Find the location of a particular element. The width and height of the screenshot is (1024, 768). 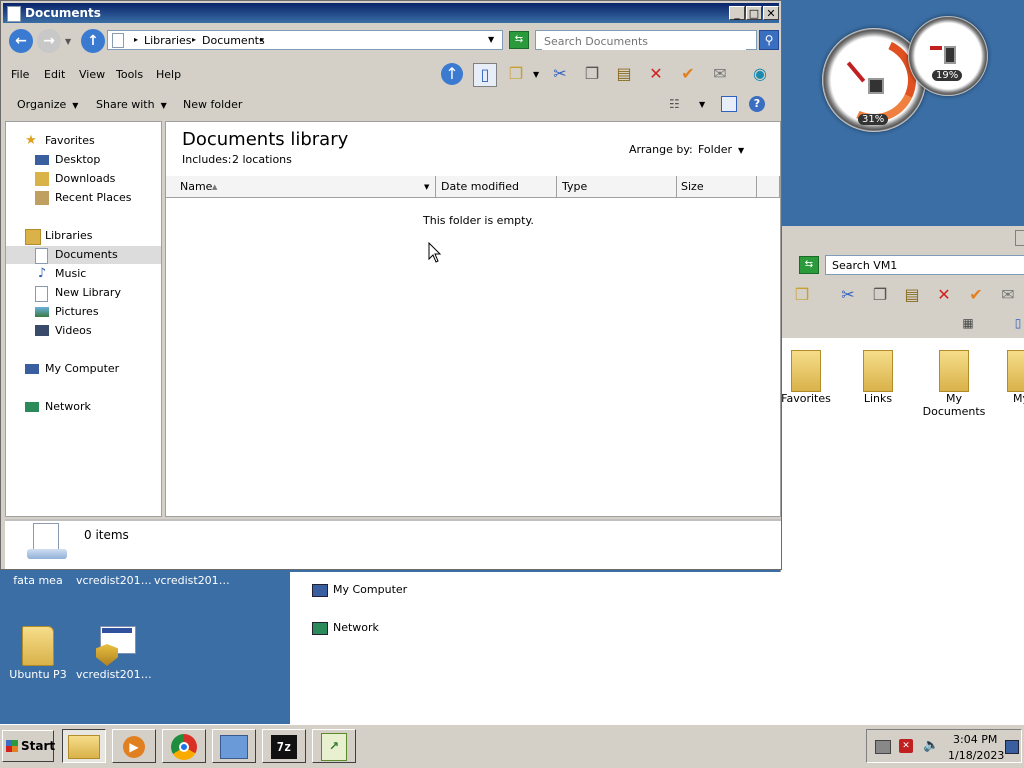

nav-favorites: ★ Favorites is located at coordinates (83, 141).